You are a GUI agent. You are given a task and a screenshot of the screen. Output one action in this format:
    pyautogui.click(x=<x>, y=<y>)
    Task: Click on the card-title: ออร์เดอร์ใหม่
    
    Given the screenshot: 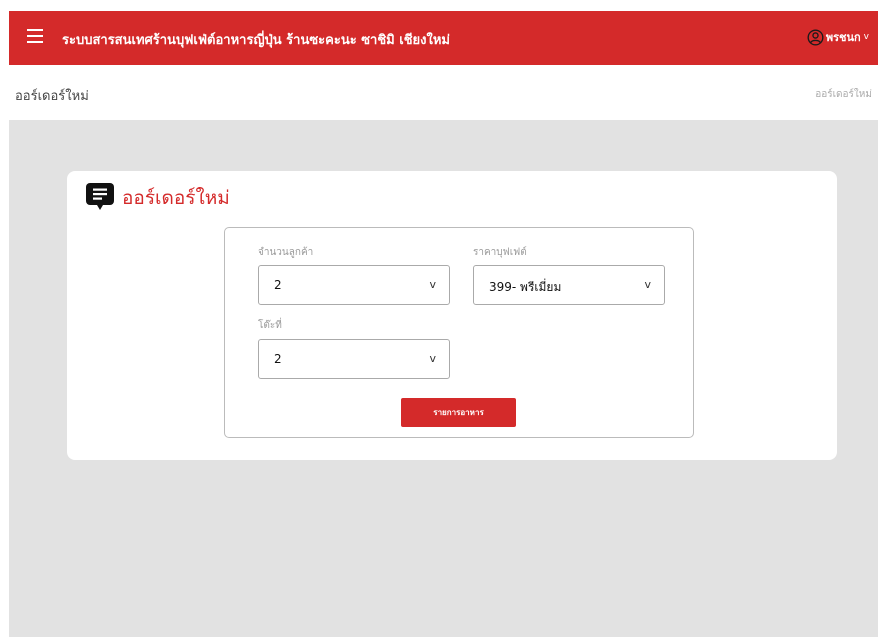 What is the action you would take?
    pyautogui.click(x=176, y=198)
    